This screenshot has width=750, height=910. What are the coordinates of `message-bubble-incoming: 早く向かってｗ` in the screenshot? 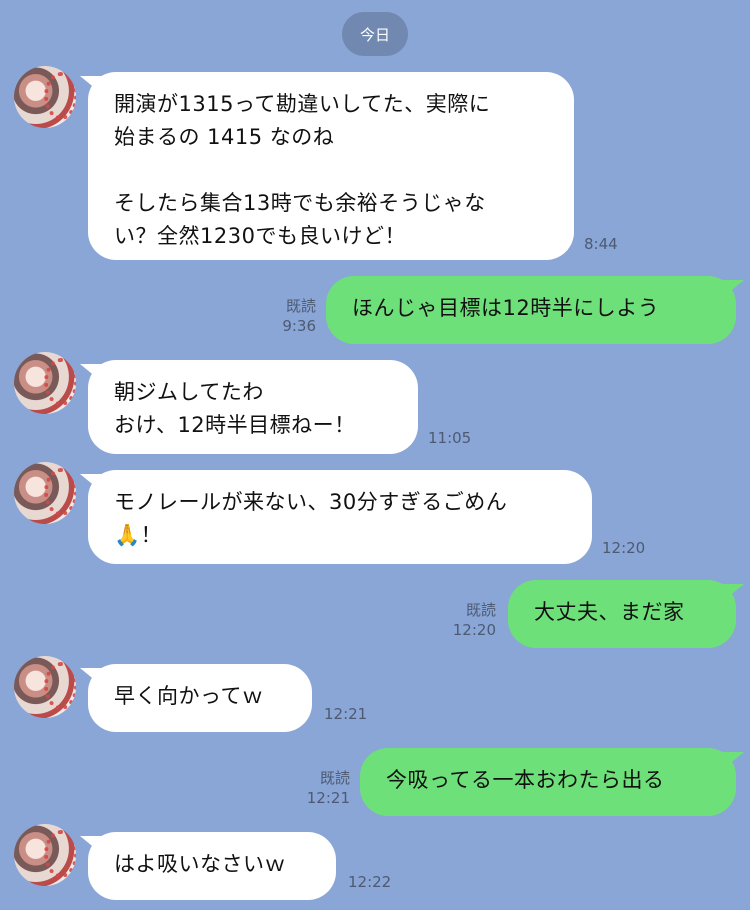 It's located at (200, 698).